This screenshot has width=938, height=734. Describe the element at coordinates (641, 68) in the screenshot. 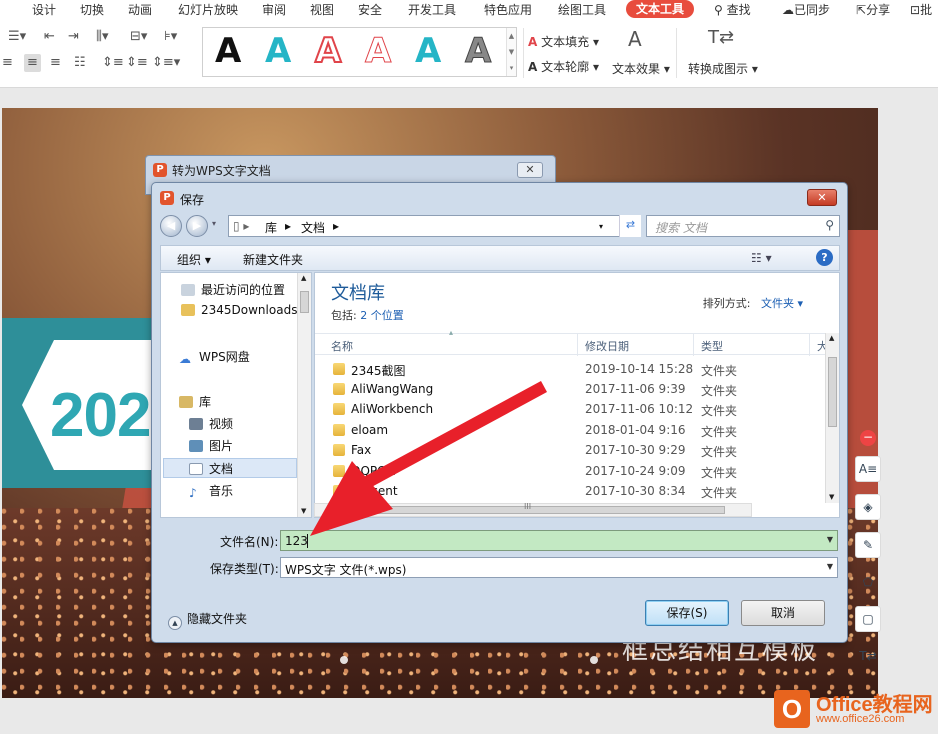

I see `text-effect-button: 文本效果 ▾` at that location.